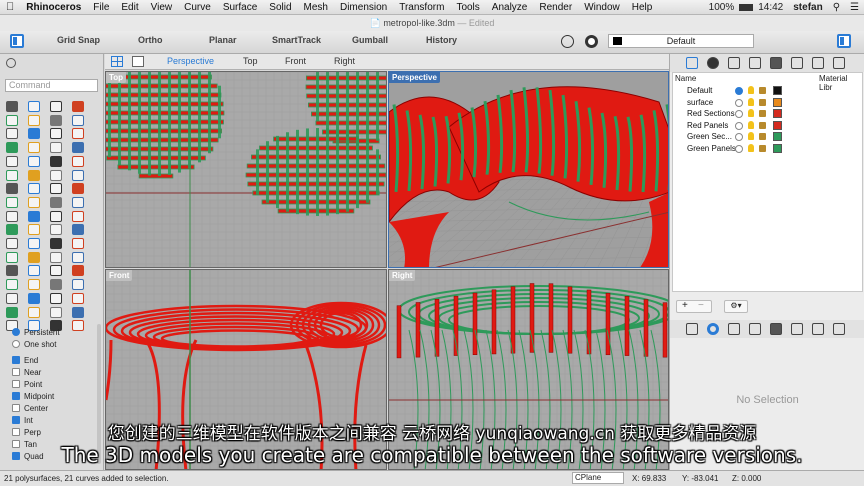 This screenshot has height=486, width=864. What do you see at coordinates (598, 478) in the screenshot?
I see `cplane-dropdown: CPlane` at bounding box center [598, 478].